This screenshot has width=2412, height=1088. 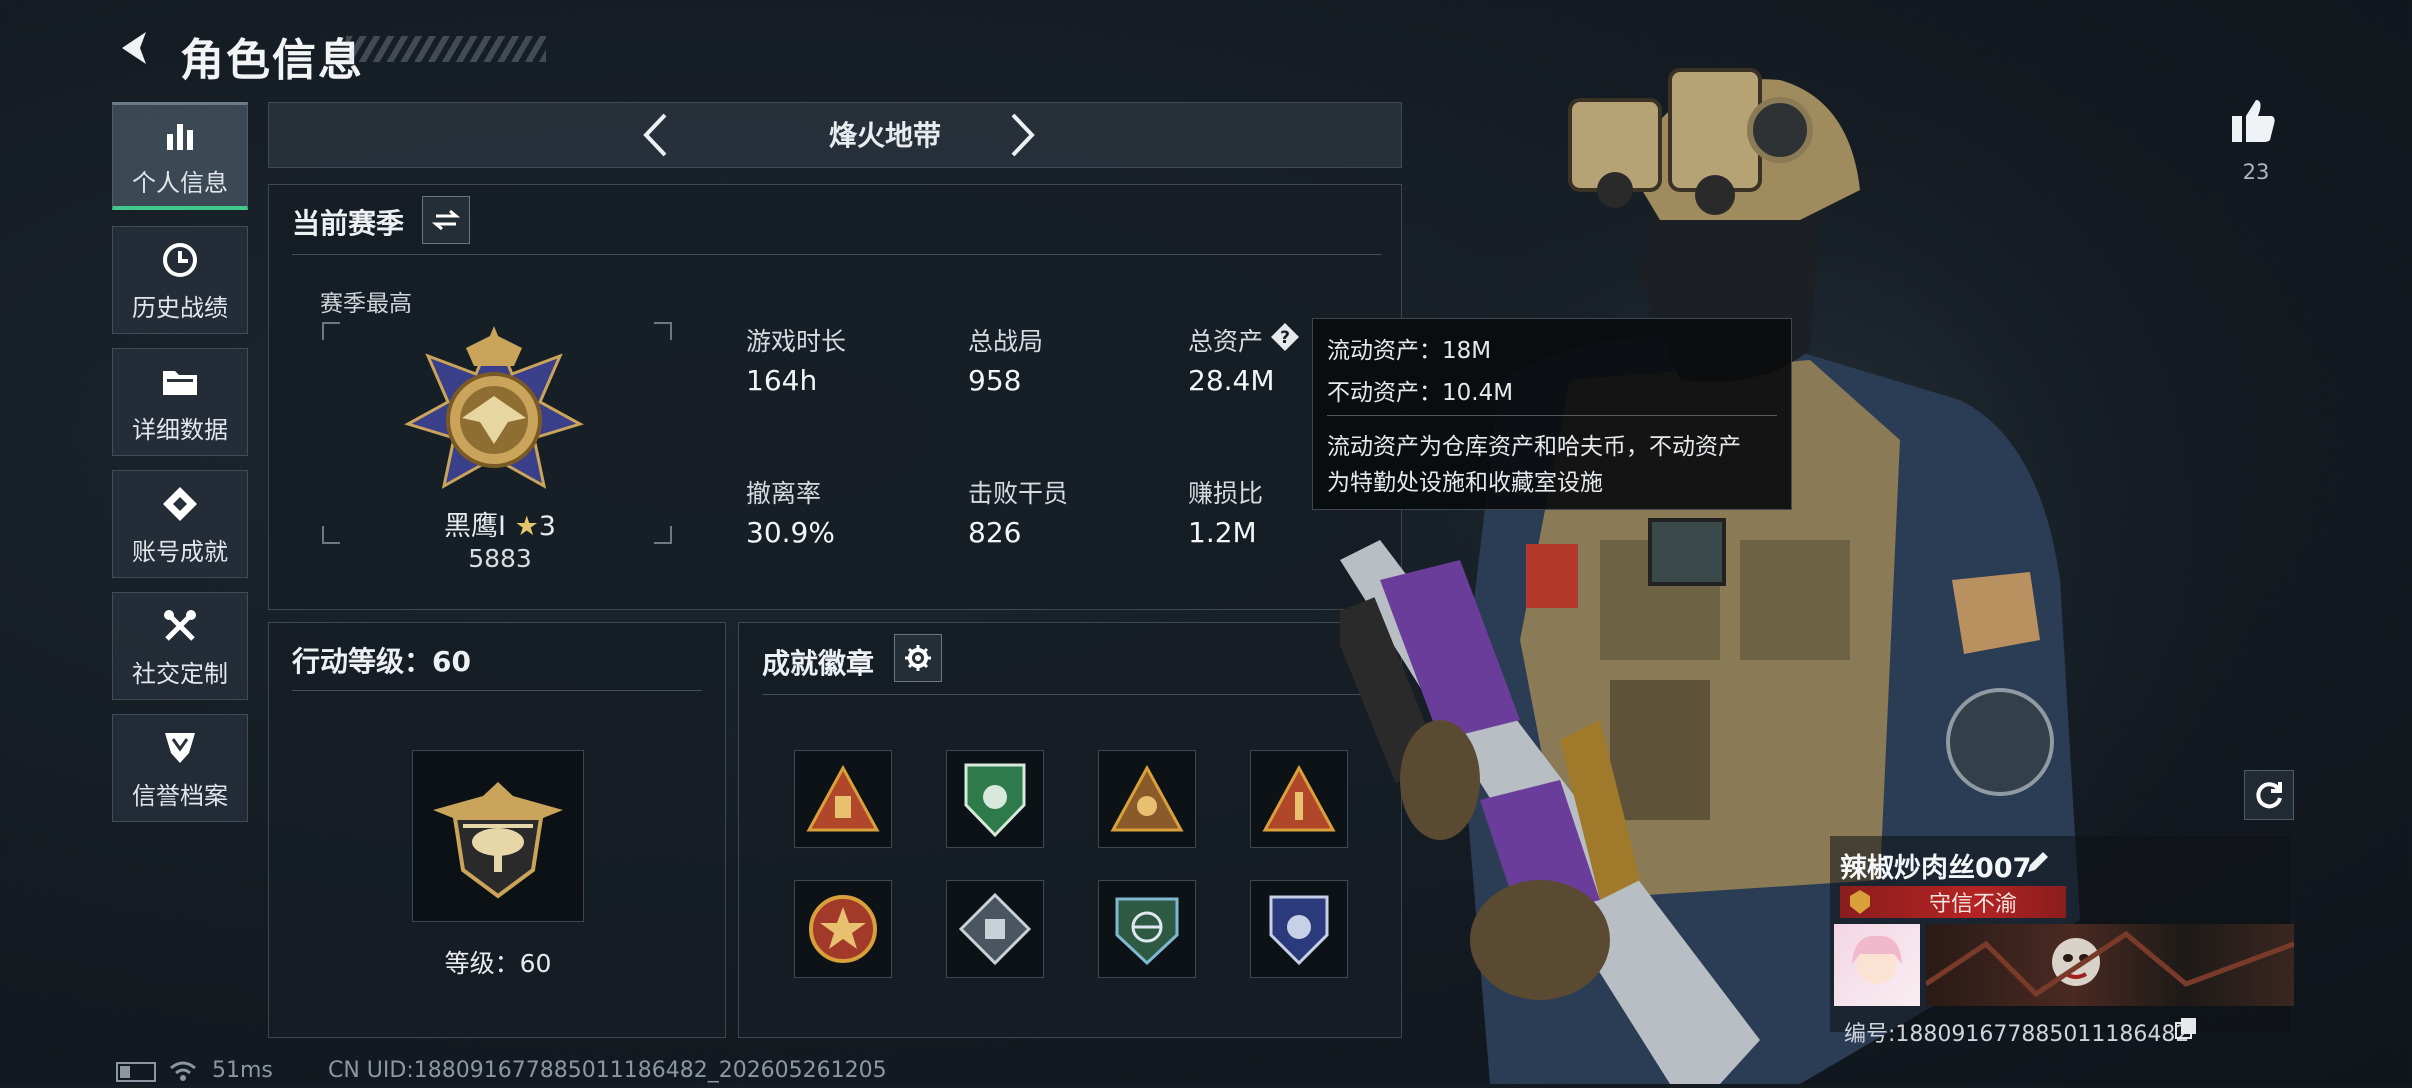 I want to click on sidebar-item-label: 信誉档案, so click(x=180, y=795).